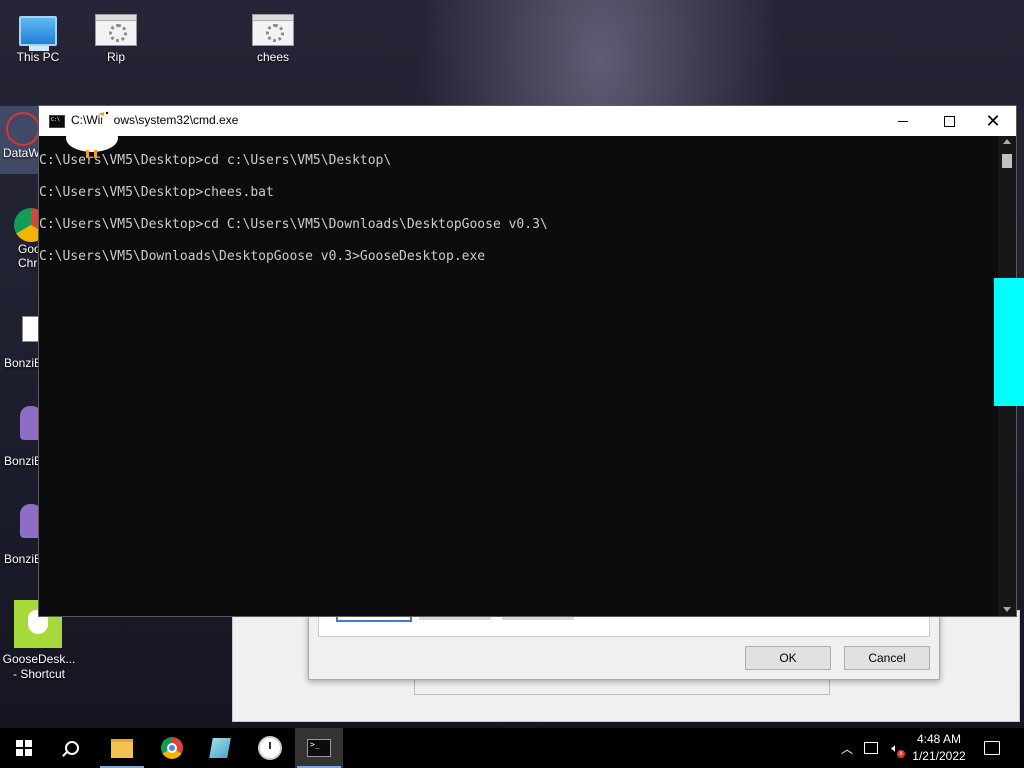 The height and width of the screenshot is (768, 1024). I want to click on clock-date: 1/21/2022, so click(939, 756).